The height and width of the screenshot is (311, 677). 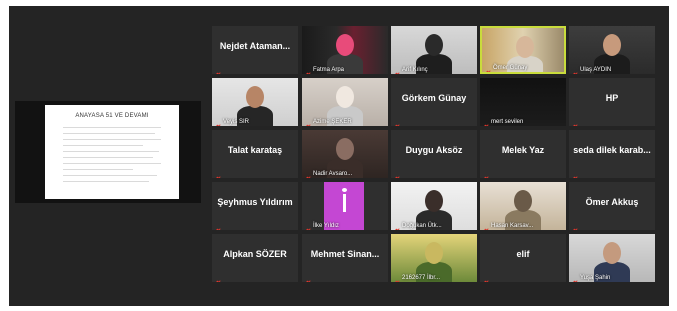 What do you see at coordinates (612, 258) in the screenshot?
I see `participant-tile: Yuşa Şahin` at bounding box center [612, 258].